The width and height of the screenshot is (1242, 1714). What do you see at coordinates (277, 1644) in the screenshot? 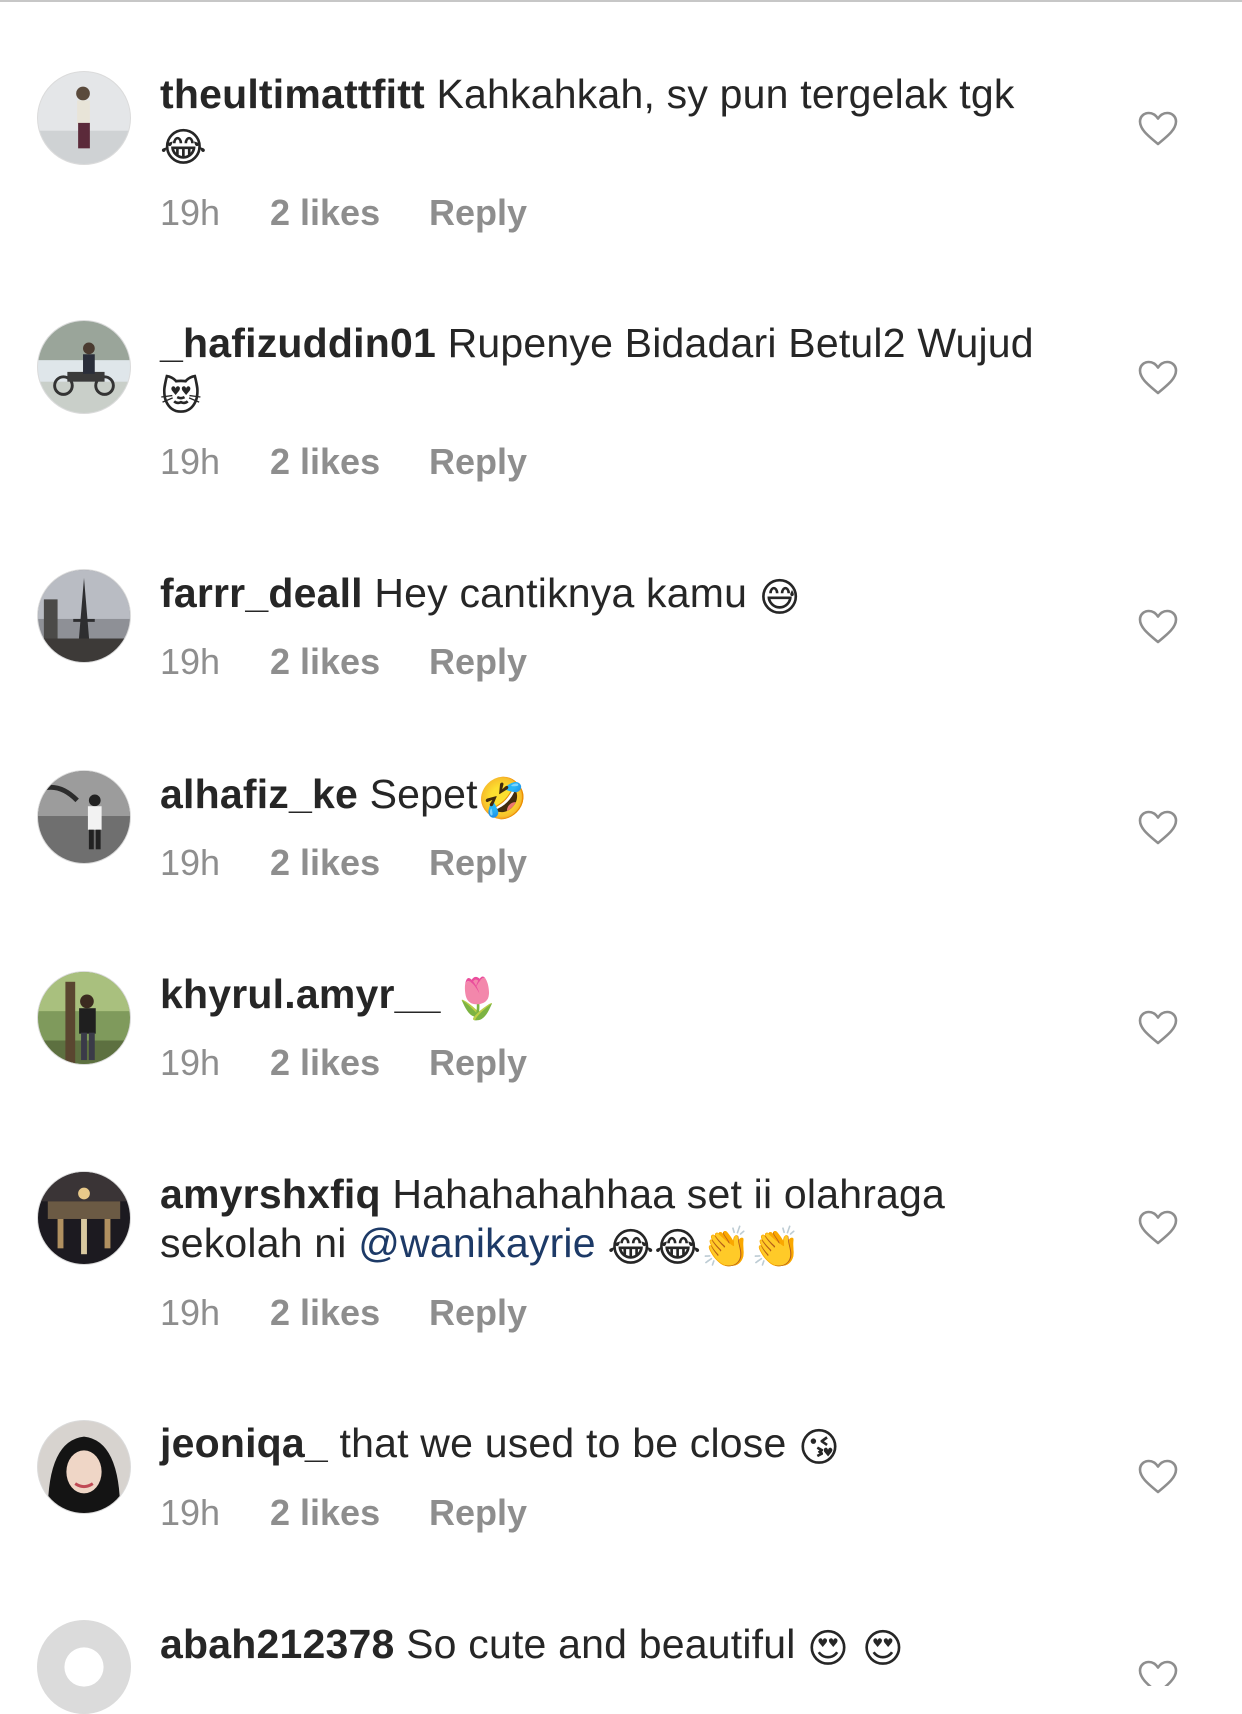
I see `comment-username: abah212378` at bounding box center [277, 1644].